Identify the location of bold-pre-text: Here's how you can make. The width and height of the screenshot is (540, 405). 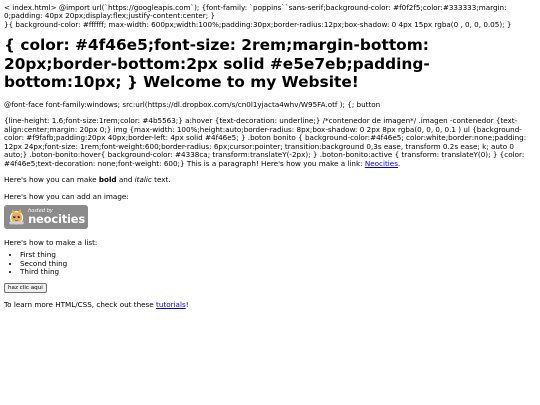
(51, 180).